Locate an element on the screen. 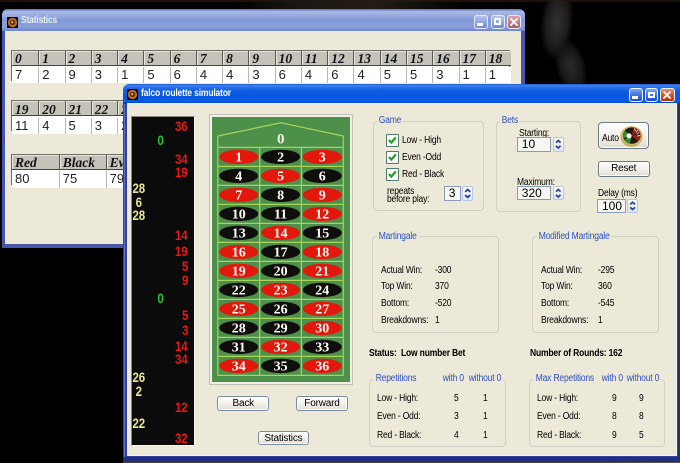 Image resolution: width=680 pixels, height=463 pixels. svg-text: 29 is located at coordinates (280, 328).